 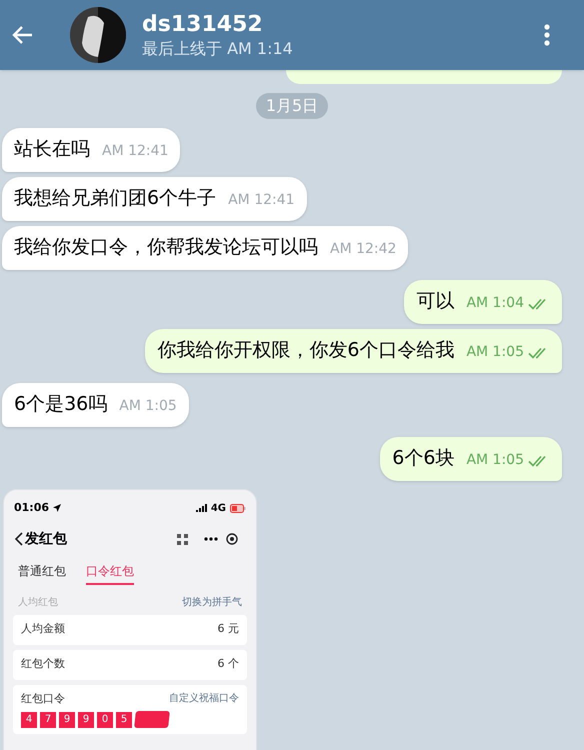 What do you see at coordinates (238, 508) in the screenshot?
I see `battery-icon` at bounding box center [238, 508].